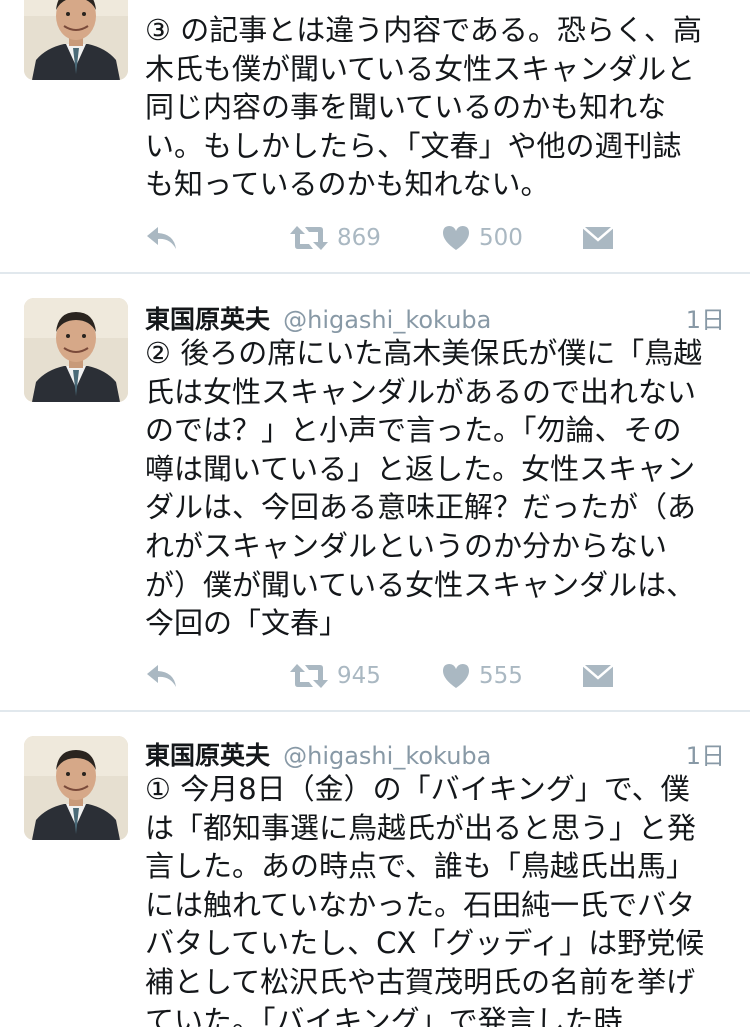 The width and height of the screenshot is (750, 1027). What do you see at coordinates (385, 676) in the screenshot?
I see `tweet-actions: 945 555` at bounding box center [385, 676].